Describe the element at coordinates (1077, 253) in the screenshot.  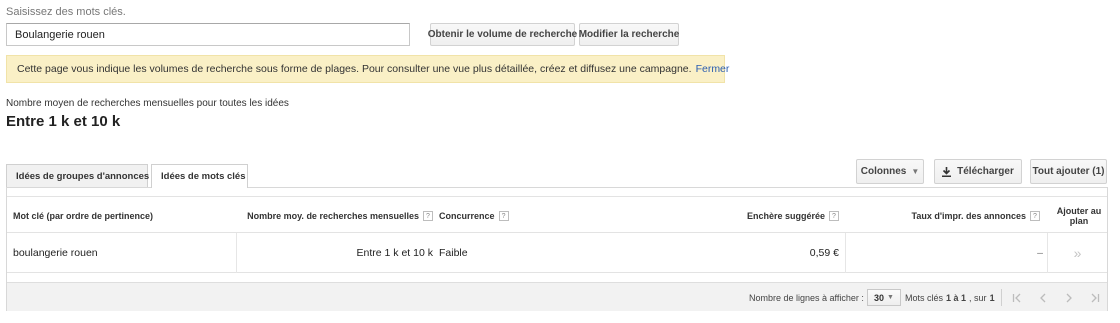
I see `add-to-plan-icon: »` at that location.